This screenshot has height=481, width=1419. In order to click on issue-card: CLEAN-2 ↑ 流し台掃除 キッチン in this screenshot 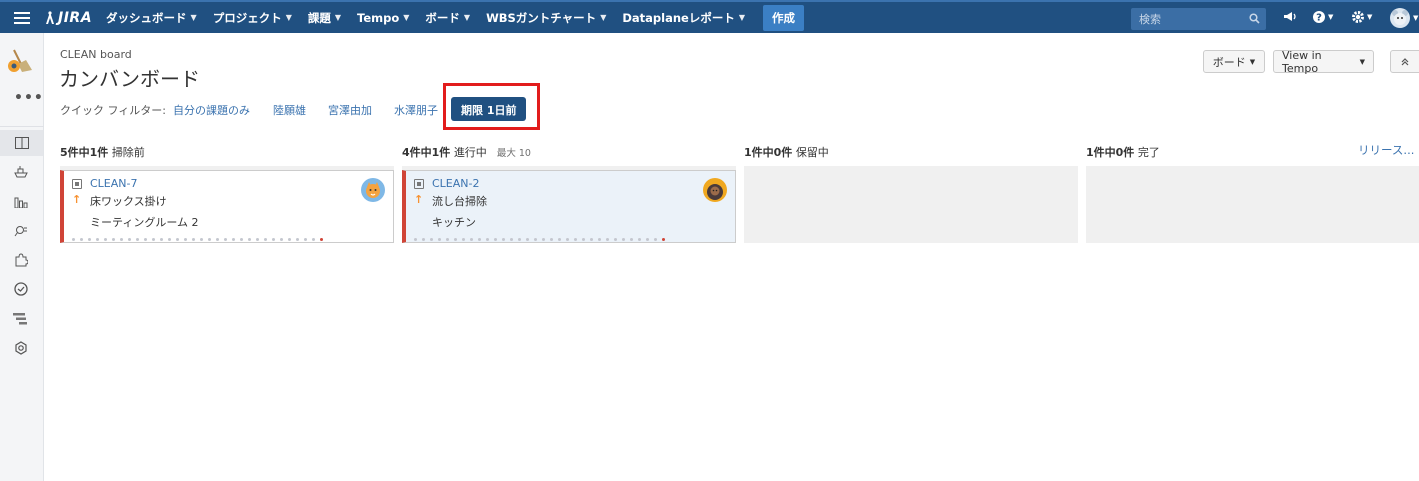, I will do `click(569, 206)`.